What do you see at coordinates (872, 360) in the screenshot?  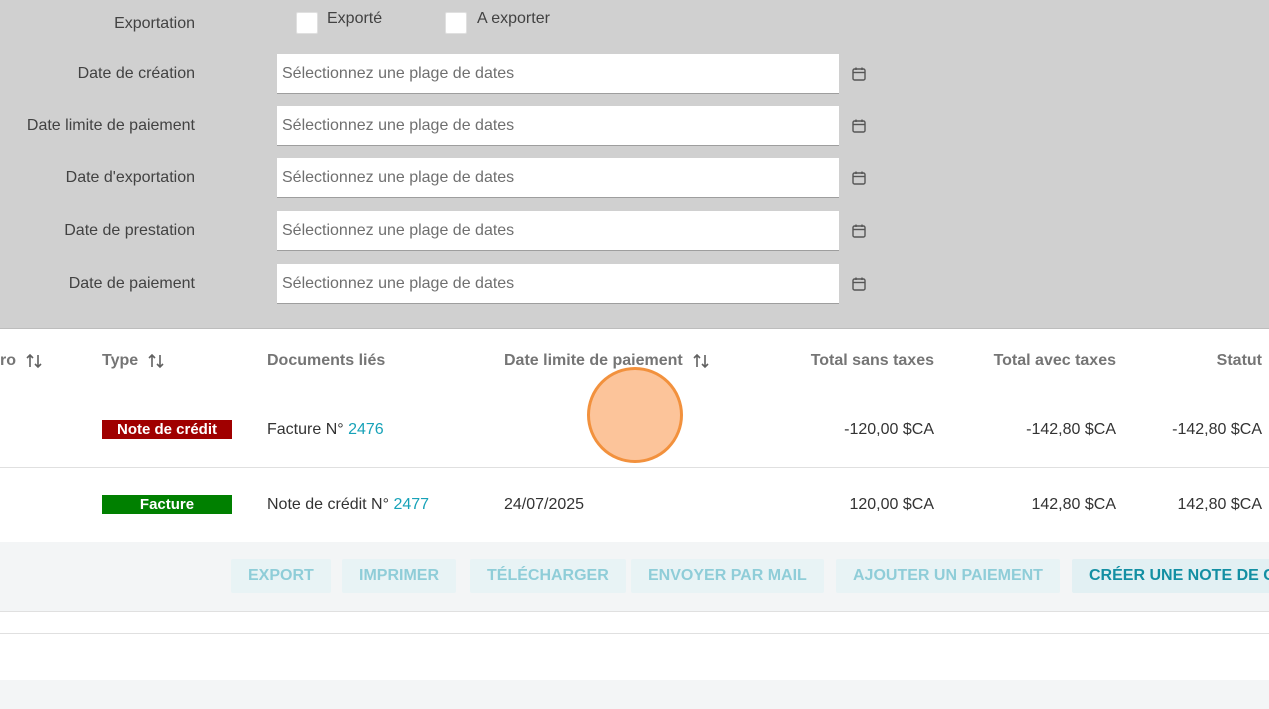 I see `column-header-total-excl: Total sans taxes` at bounding box center [872, 360].